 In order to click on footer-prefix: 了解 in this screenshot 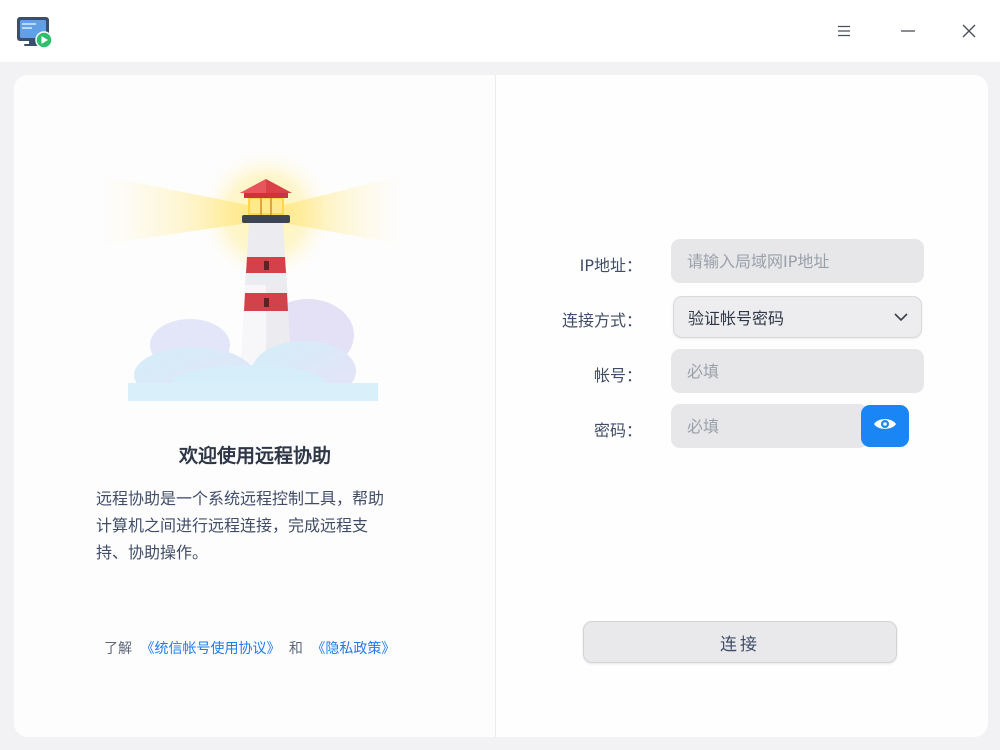, I will do `click(118, 649)`.